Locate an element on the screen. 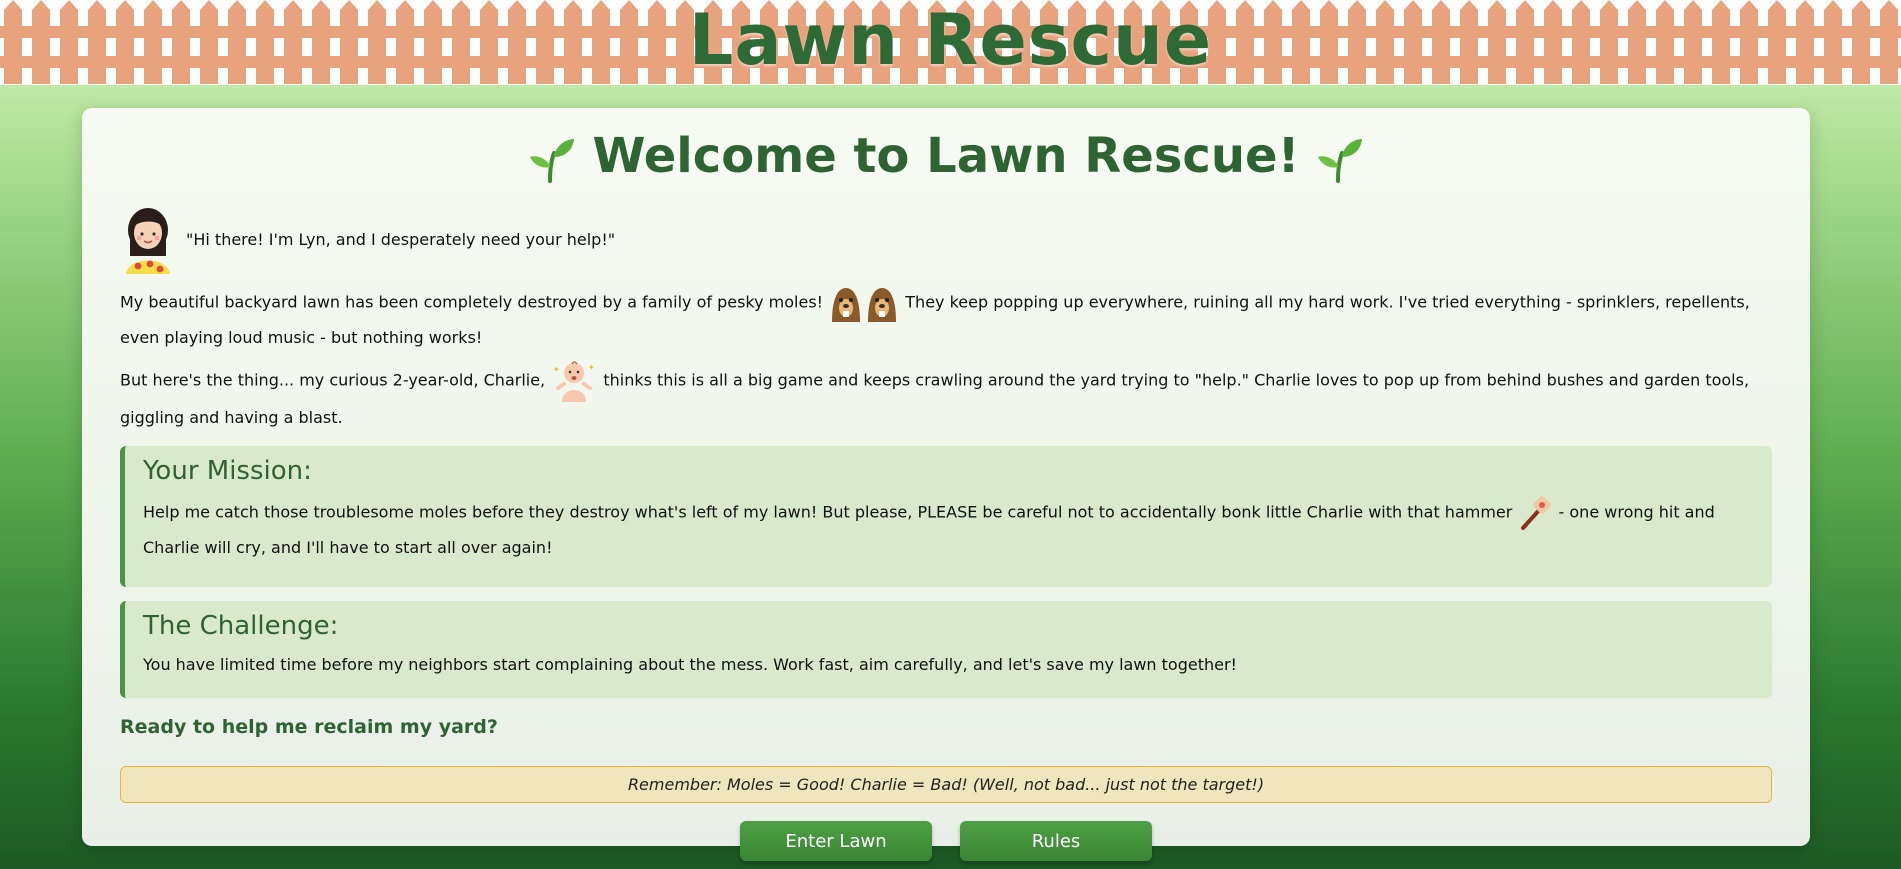 The image size is (1901, 869). action-buttons: Enter Lawn Rules is located at coordinates (946, 841).